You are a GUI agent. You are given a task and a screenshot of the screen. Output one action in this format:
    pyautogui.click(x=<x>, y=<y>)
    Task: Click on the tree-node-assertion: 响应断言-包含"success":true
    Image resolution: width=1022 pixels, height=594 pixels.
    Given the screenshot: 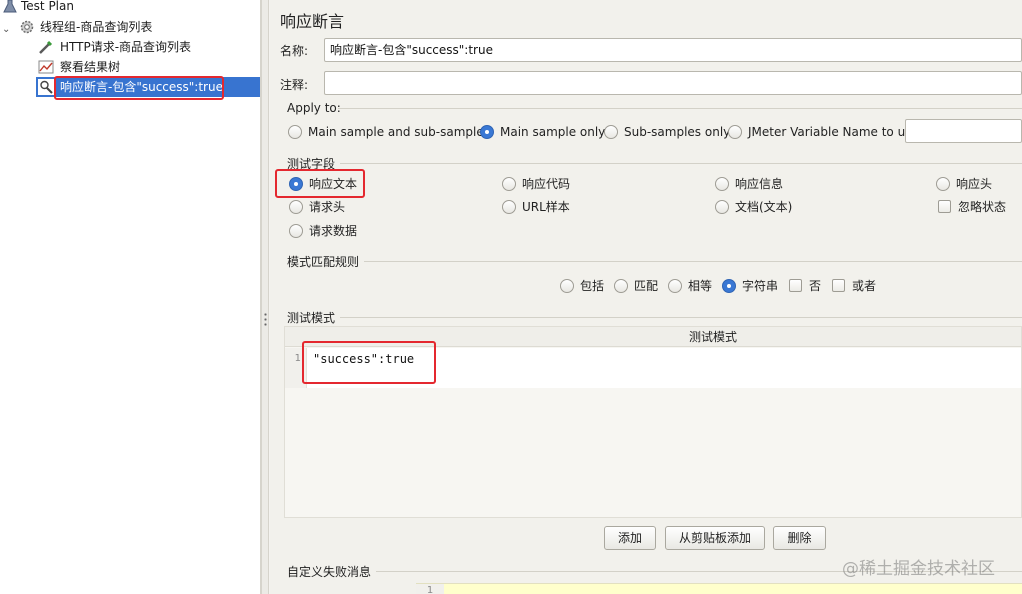 What is the action you would take?
    pyautogui.click(x=148, y=87)
    